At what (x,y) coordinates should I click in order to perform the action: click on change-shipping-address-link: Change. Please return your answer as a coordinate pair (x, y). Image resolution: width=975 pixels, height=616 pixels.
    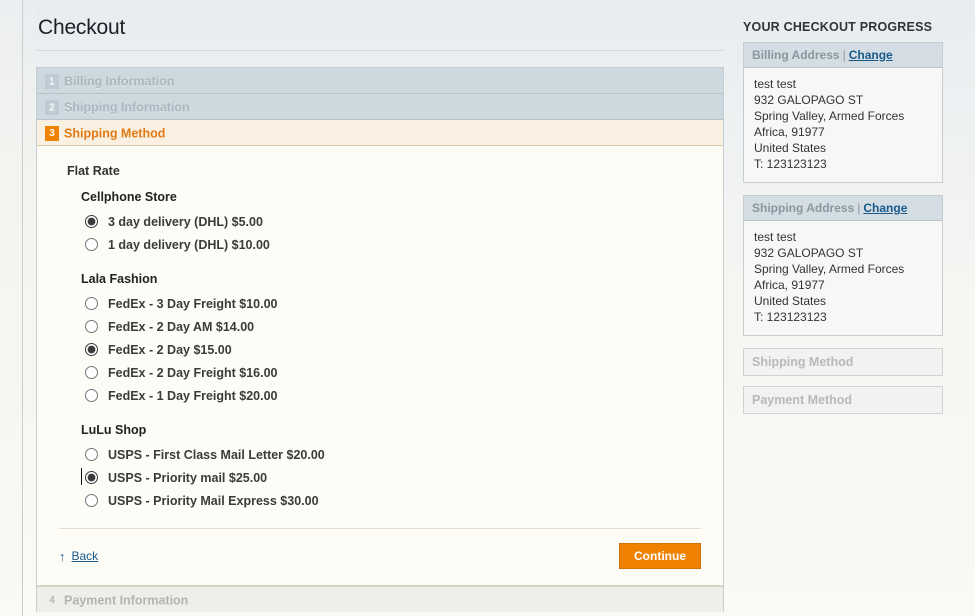
    Looking at the image, I should click on (885, 208).